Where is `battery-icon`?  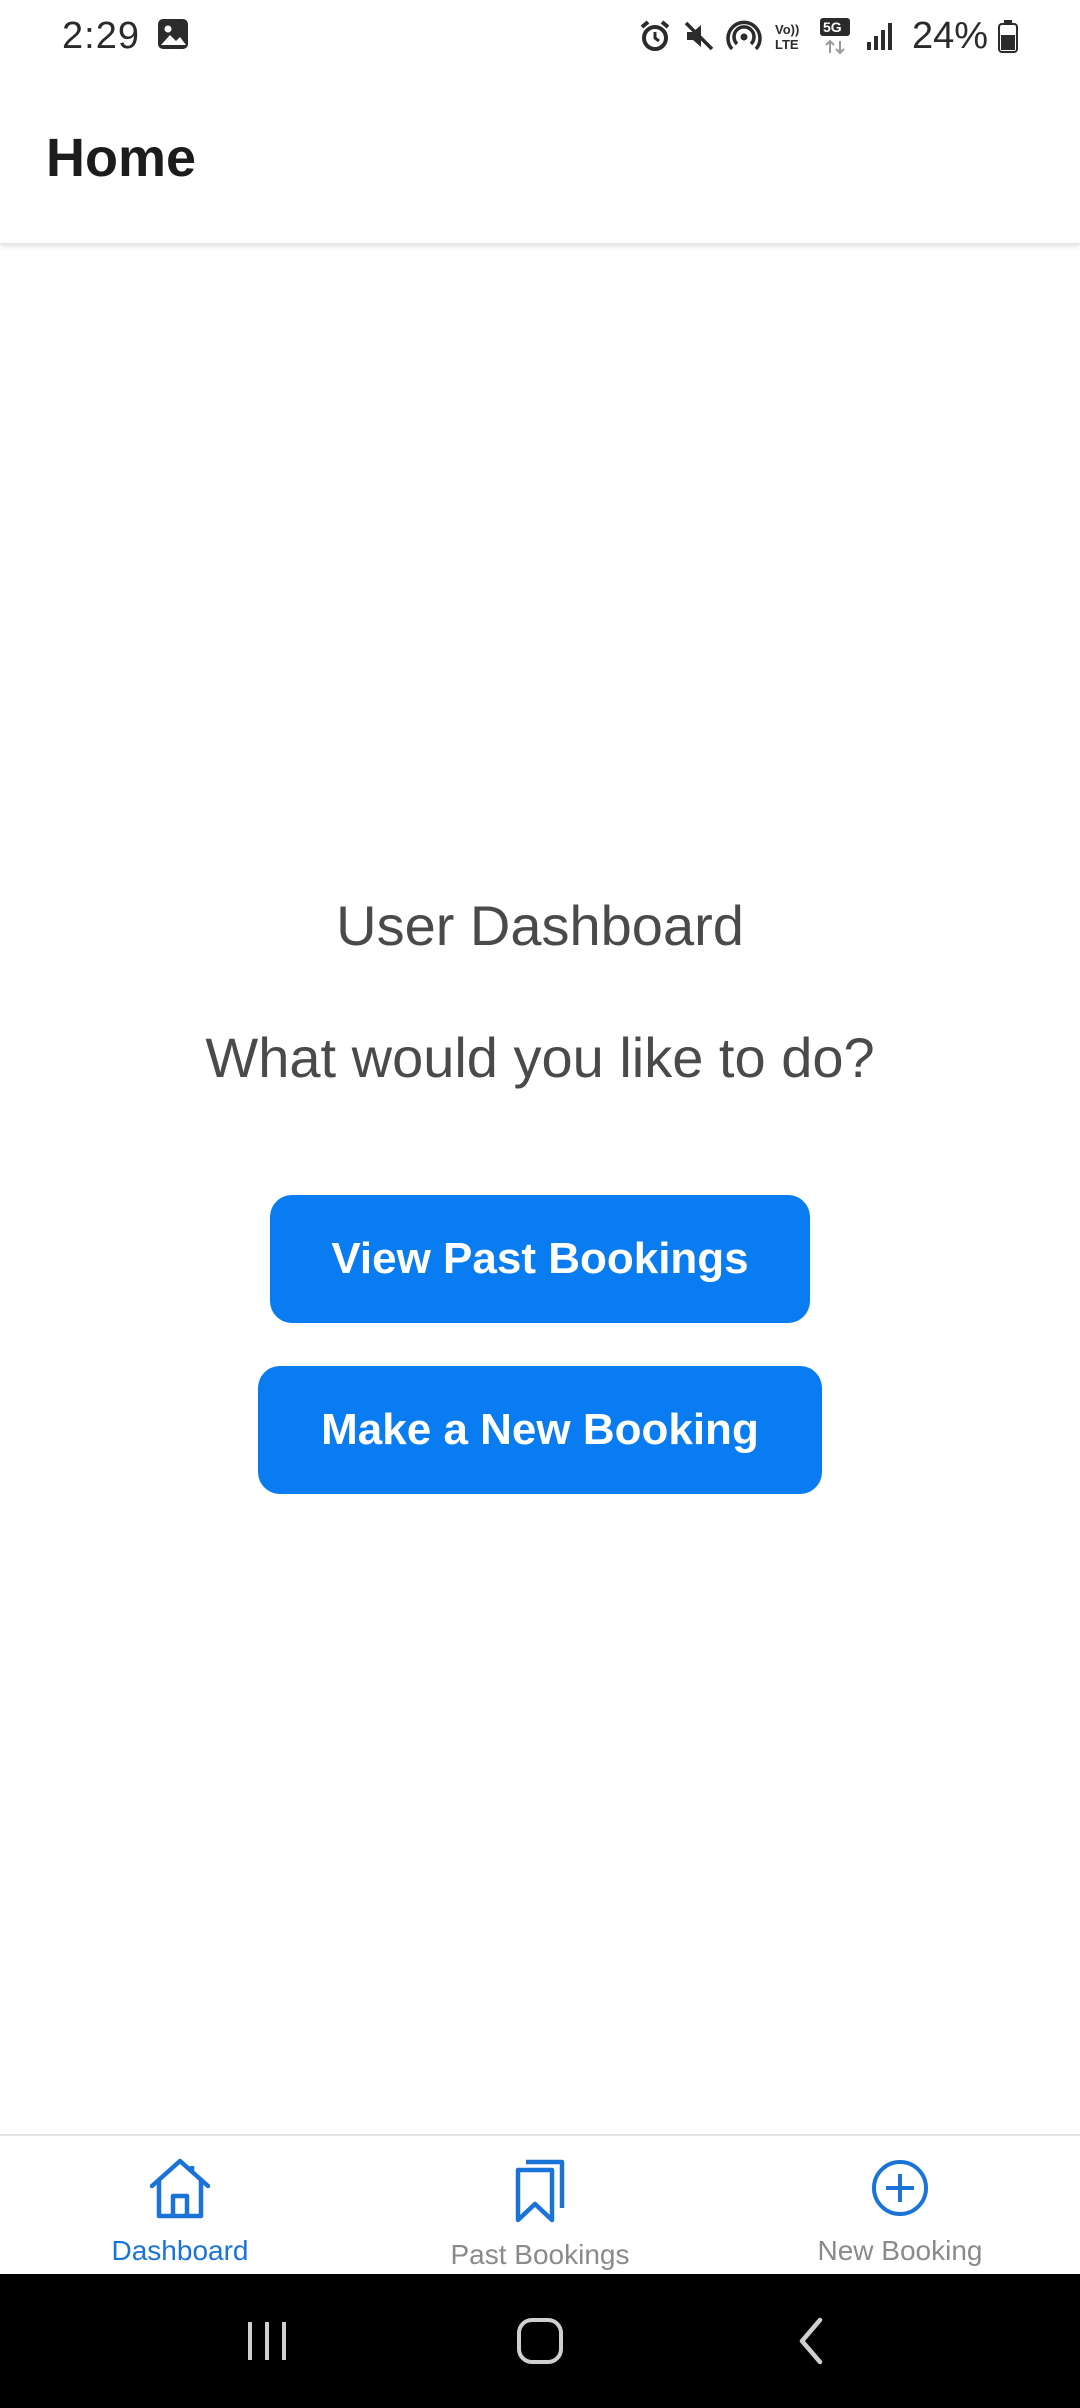
battery-icon is located at coordinates (1008, 36).